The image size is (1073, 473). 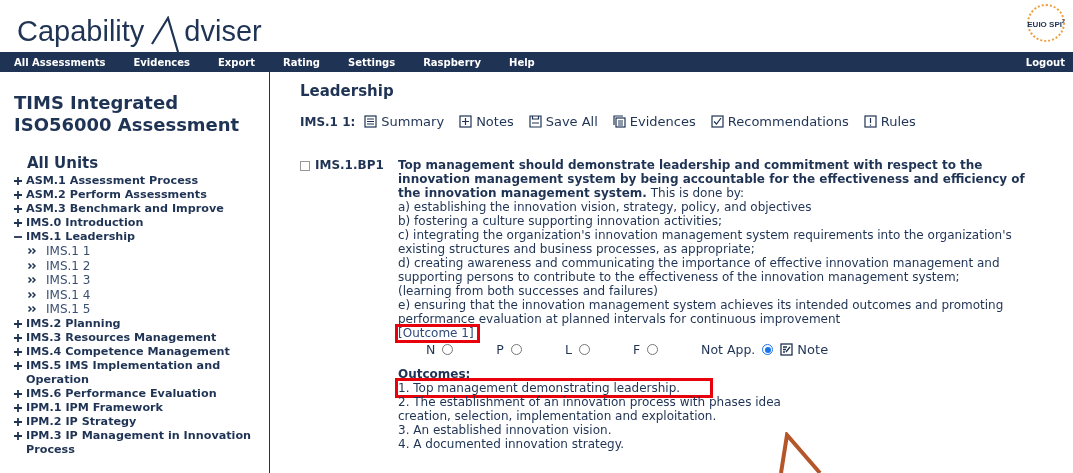 I want to click on tree-item: IPM.1 IPM Framework, so click(x=95, y=407).